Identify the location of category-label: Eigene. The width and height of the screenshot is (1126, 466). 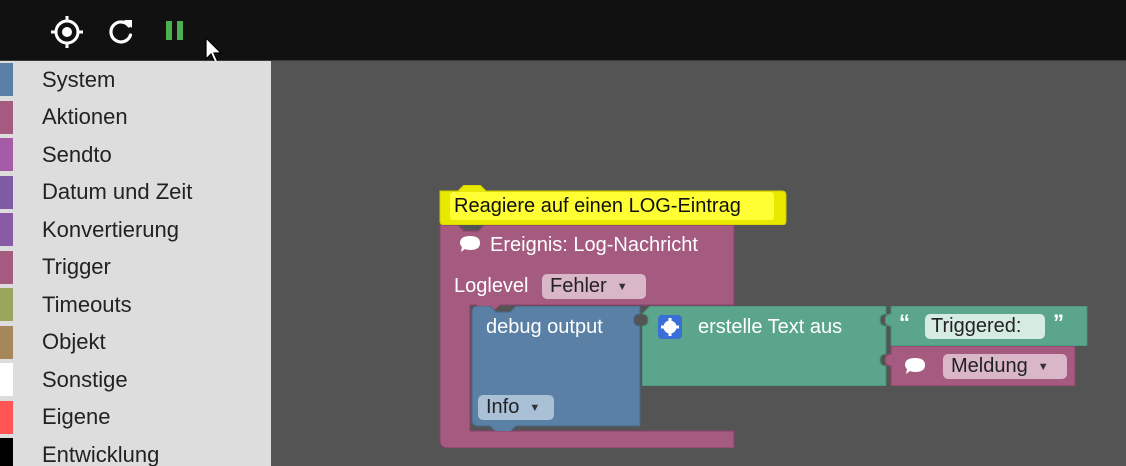
(76, 417).